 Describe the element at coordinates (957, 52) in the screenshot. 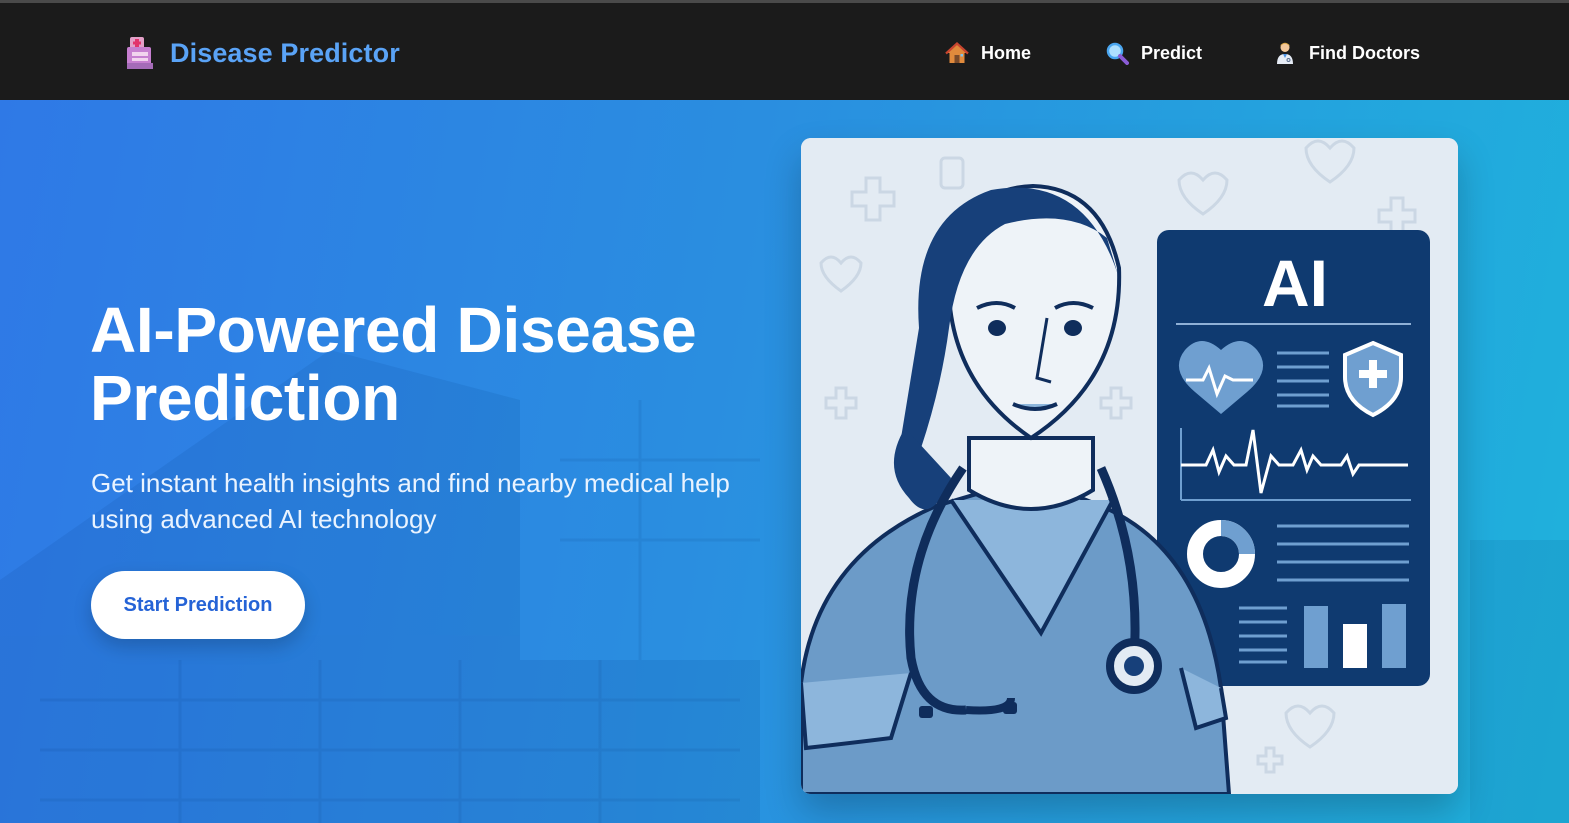

I see `house-icon` at that location.